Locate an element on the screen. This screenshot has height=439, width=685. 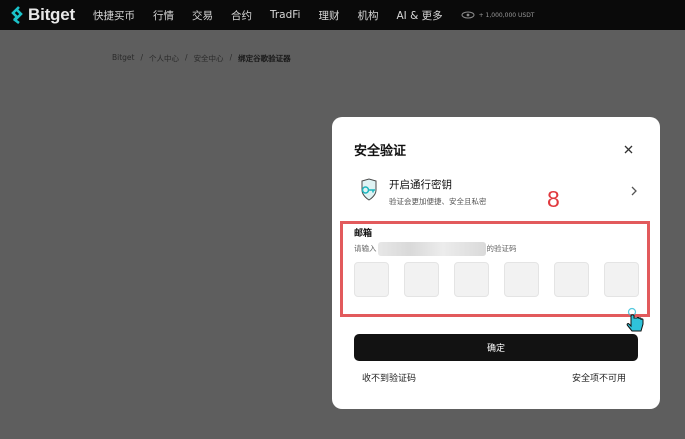
step-number-annotation: 8 is located at coordinates (553, 199).